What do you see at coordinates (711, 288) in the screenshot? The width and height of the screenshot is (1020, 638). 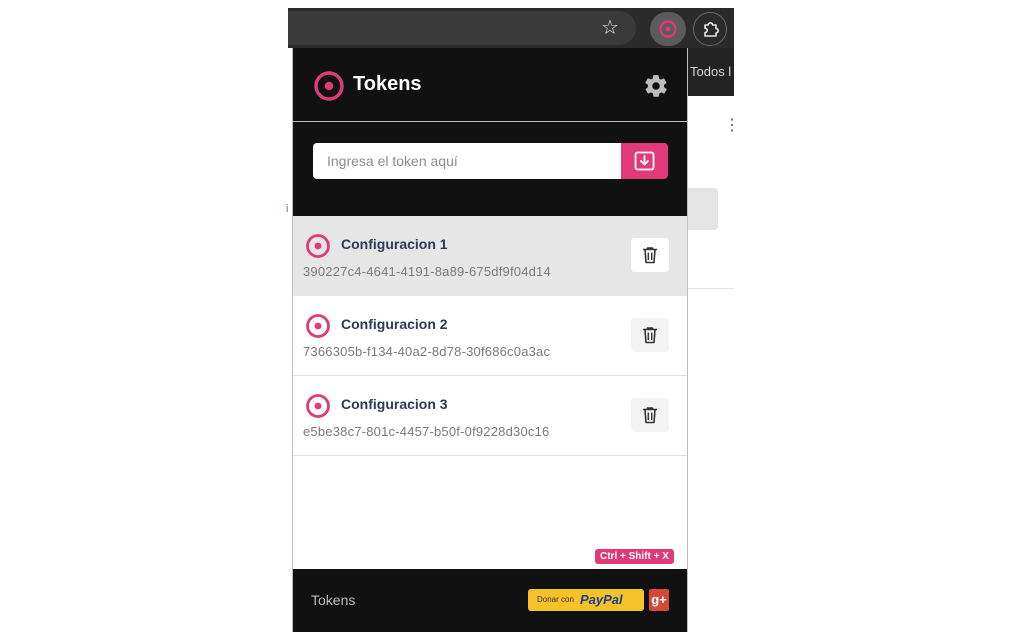 I see `page-divider` at bounding box center [711, 288].